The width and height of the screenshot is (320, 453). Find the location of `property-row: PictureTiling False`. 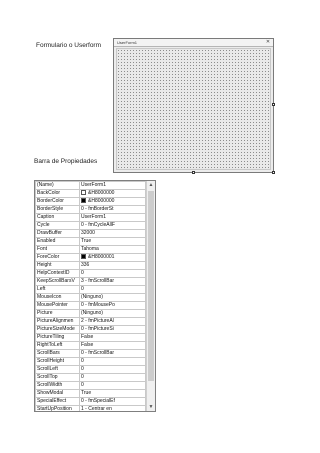

property-row: PictureTiling False is located at coordinates (90, 337).